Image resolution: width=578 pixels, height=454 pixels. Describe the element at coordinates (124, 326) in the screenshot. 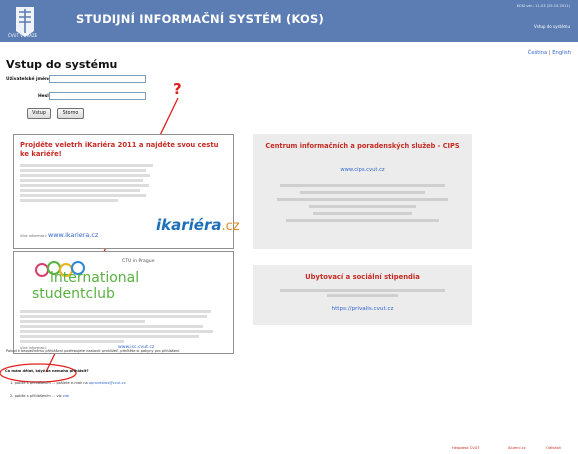

I see `promo-isc-body` at that location.